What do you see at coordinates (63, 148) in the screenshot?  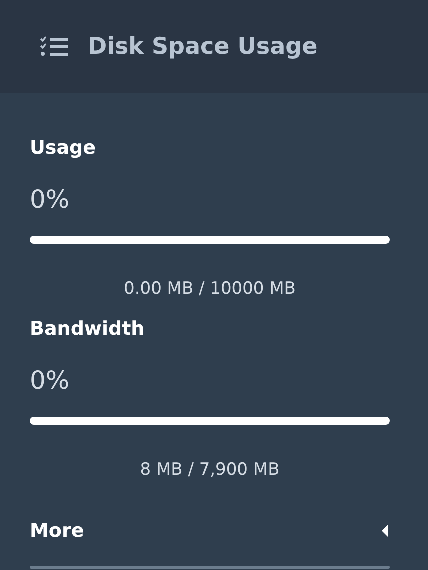 I see `meter-label: Usage` at bounding box center [63, 148].